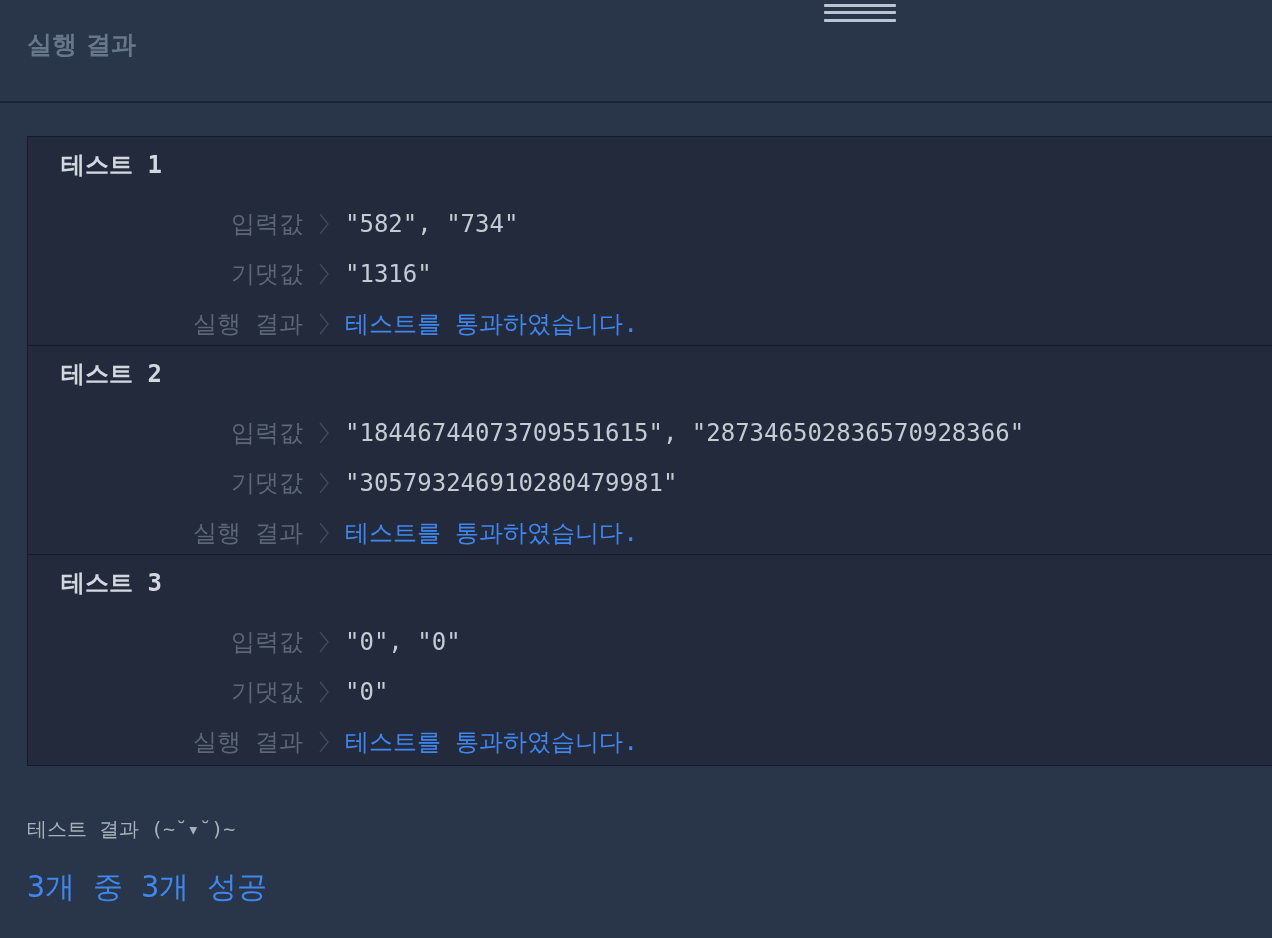 This screenshot has width=1272, height=938. I want to click on test-title: 테스트 1, so click(112, 165).